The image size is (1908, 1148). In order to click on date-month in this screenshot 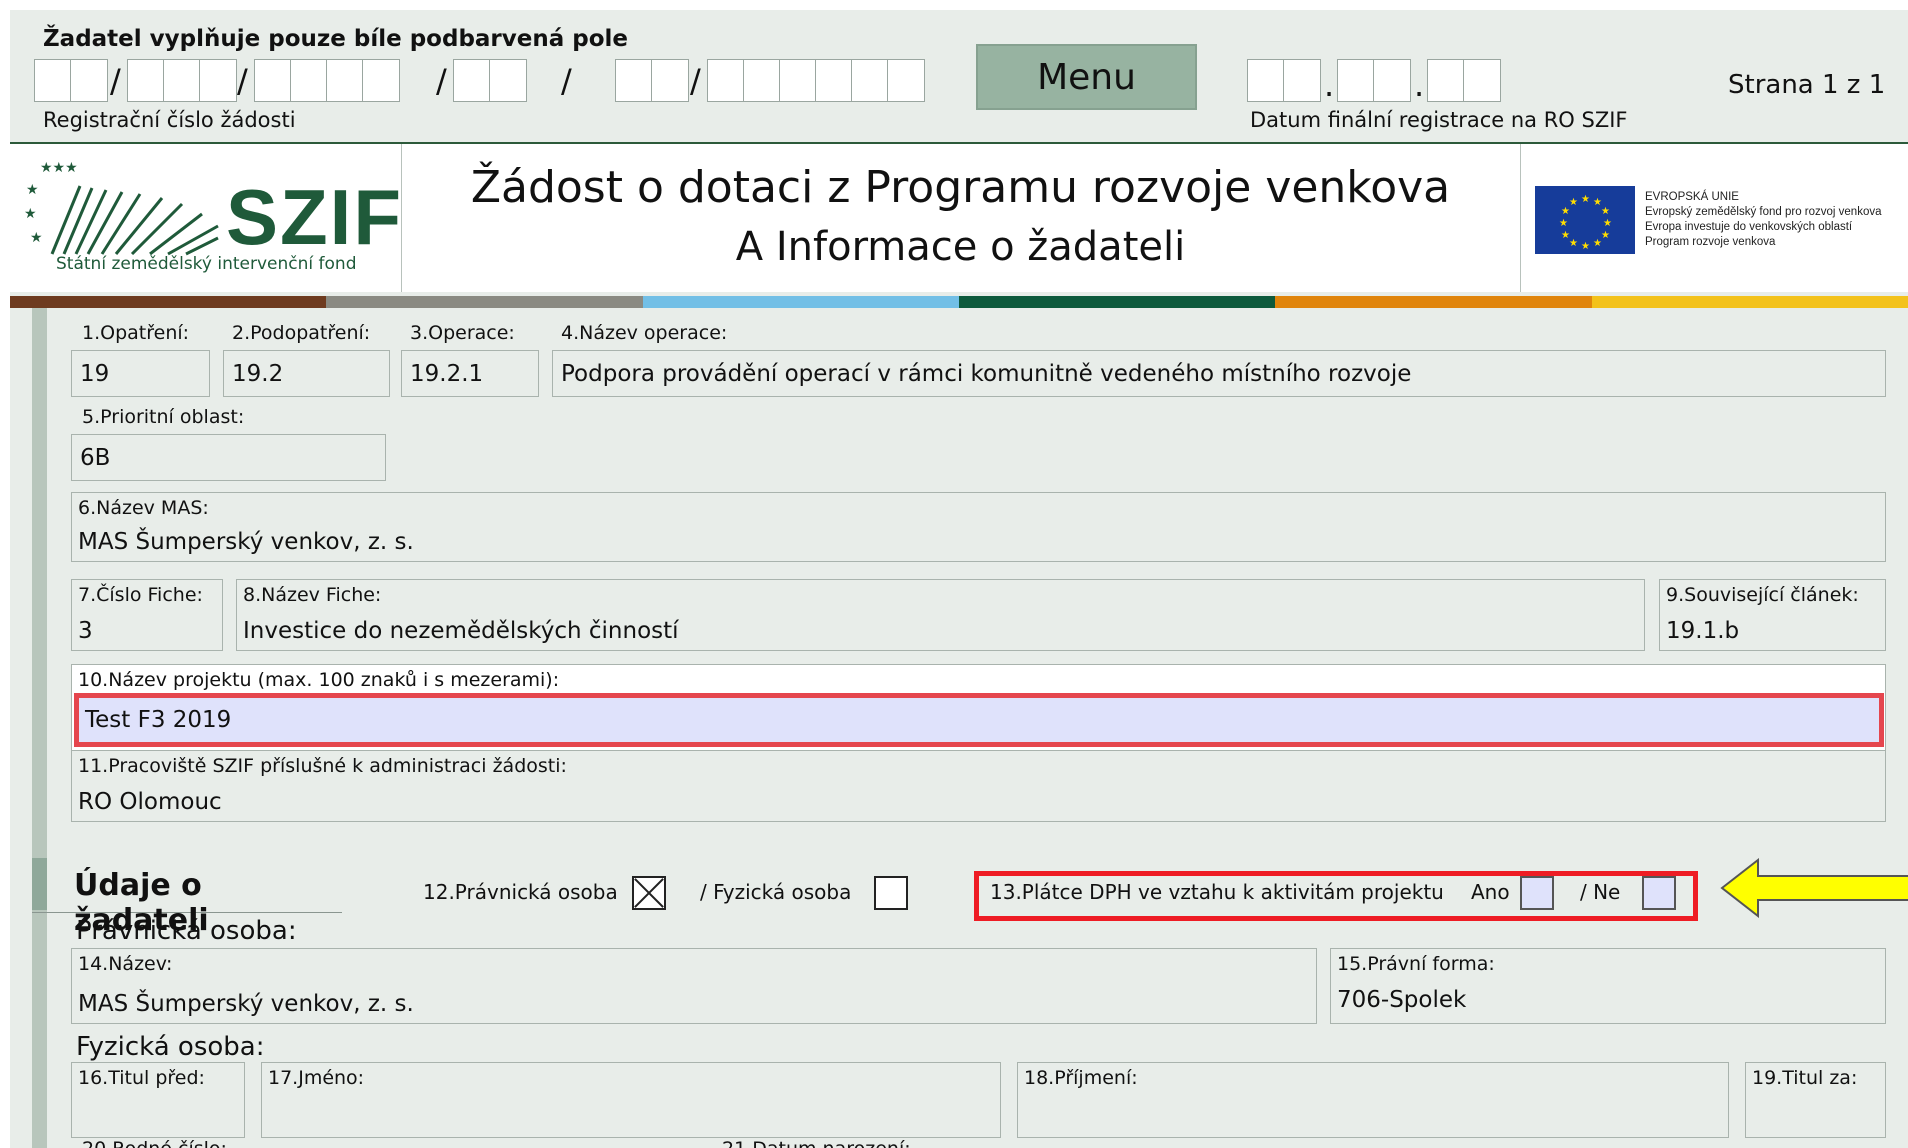, I will do `click(1374, 80)`.